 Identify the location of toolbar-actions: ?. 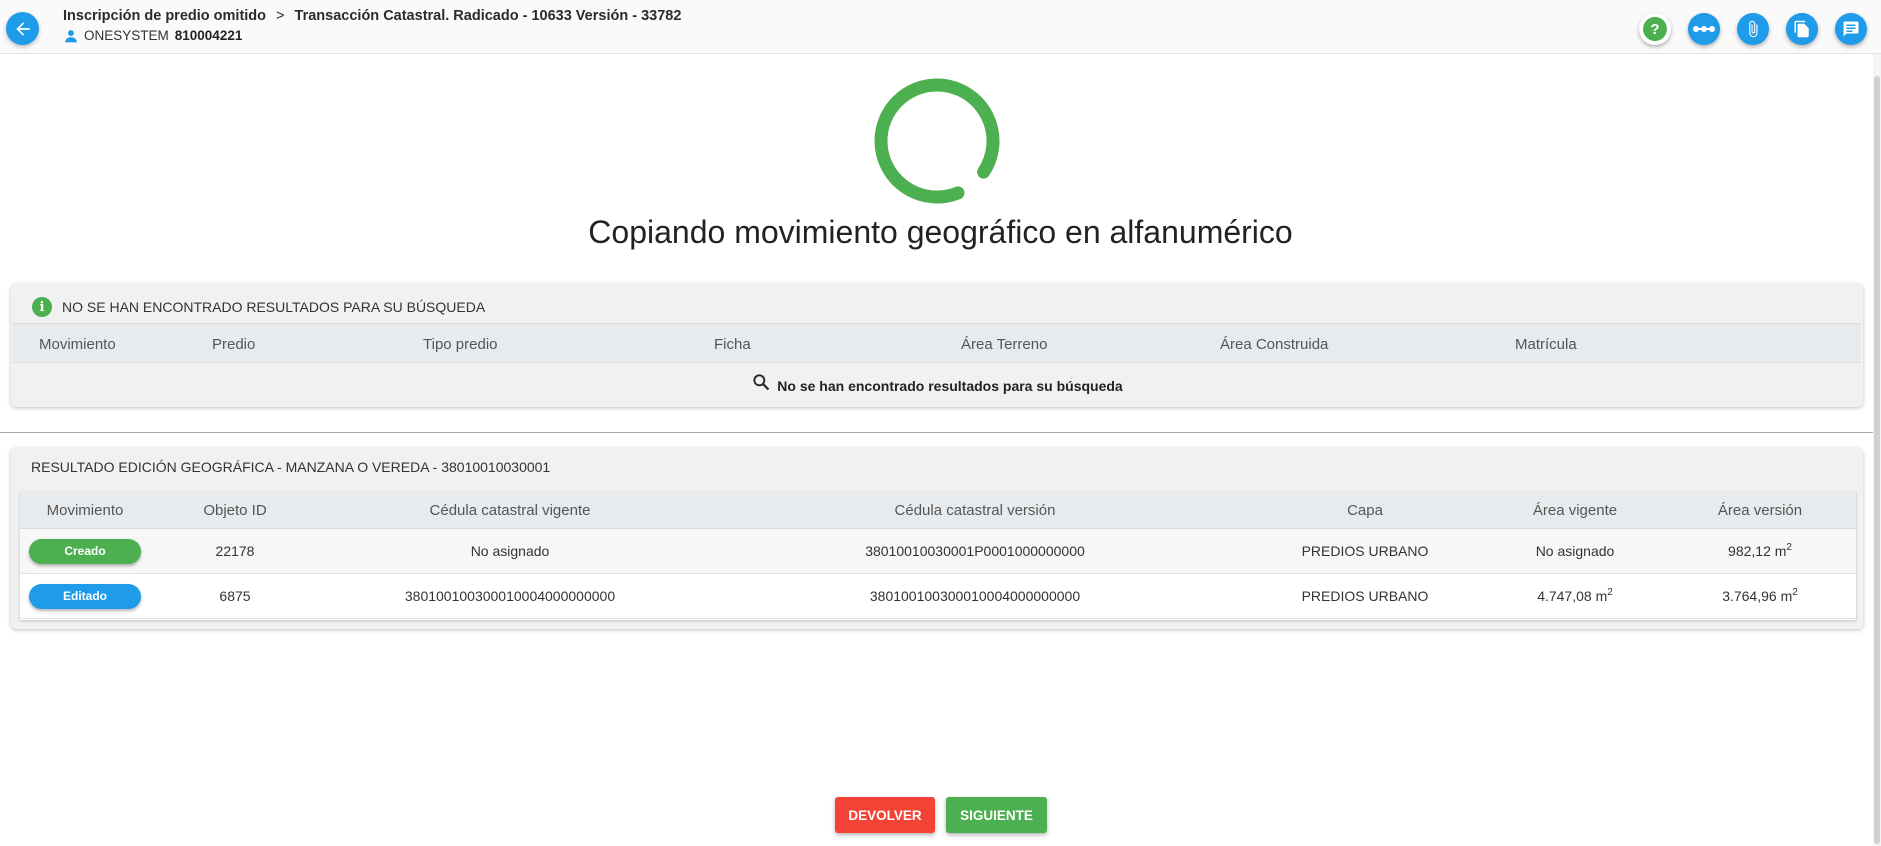
(1753, 29).